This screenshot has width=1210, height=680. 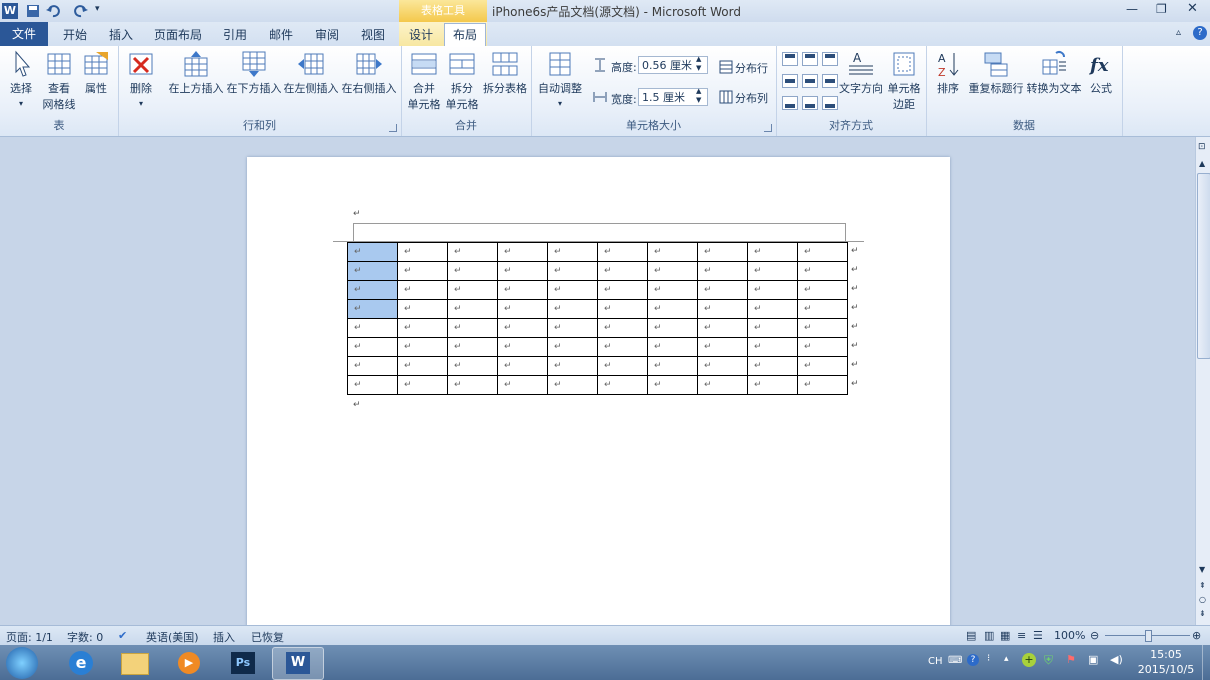 What do you see at coordinates (1202, 569) in the screenshot?
I see `scroll-down-icon: ▼` at bounding box center [1202, 569].